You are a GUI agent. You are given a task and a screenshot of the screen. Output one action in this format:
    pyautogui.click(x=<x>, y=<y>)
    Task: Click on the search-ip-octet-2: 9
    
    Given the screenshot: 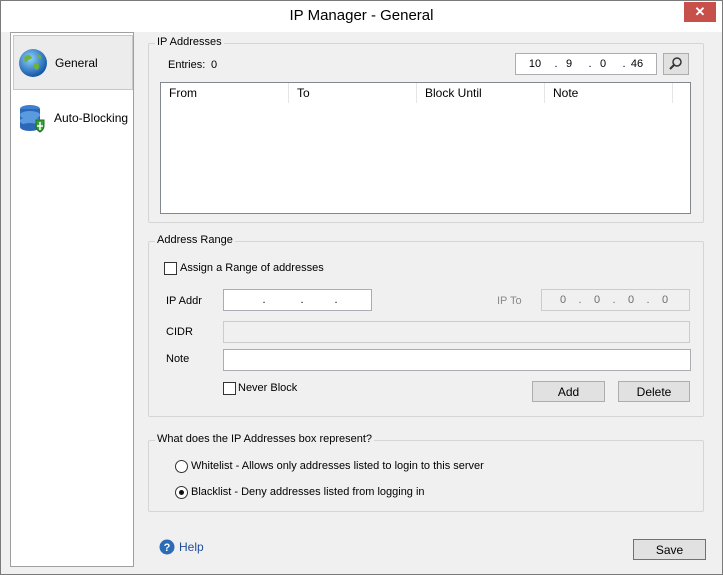 What is the action you would take?
    pyautogui.click(x=569, y=64)
    